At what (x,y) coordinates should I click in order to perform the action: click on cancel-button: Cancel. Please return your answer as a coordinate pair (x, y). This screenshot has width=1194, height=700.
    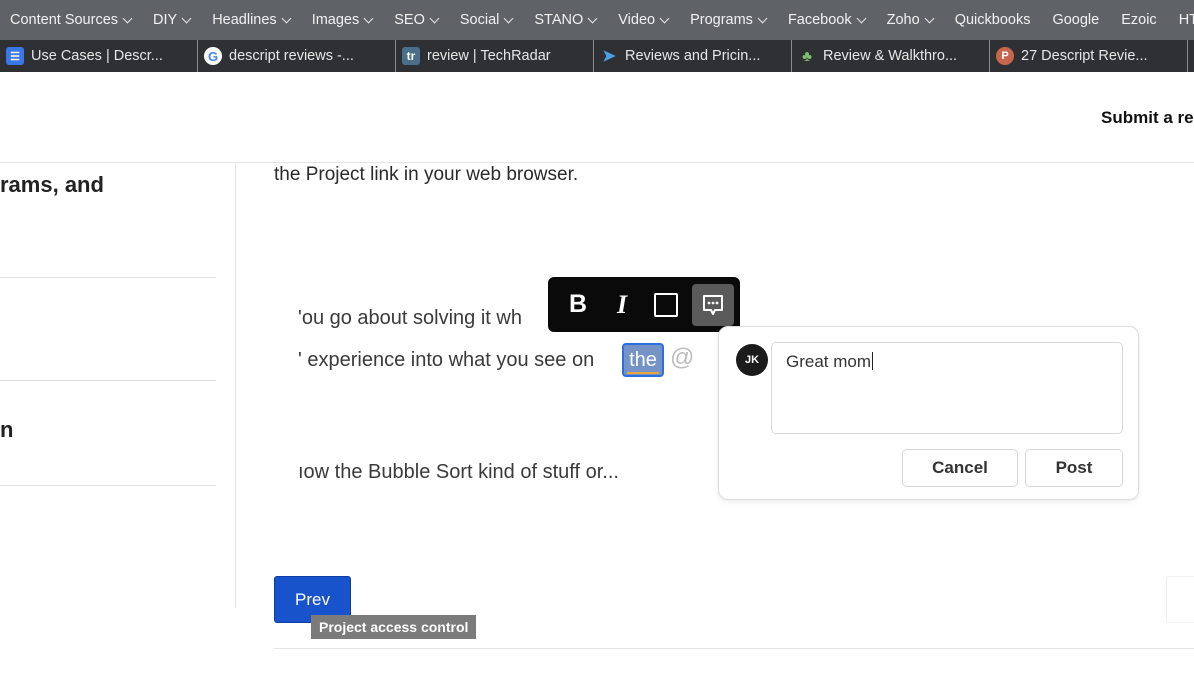
    Looking at the image, I should click on (960, 468).